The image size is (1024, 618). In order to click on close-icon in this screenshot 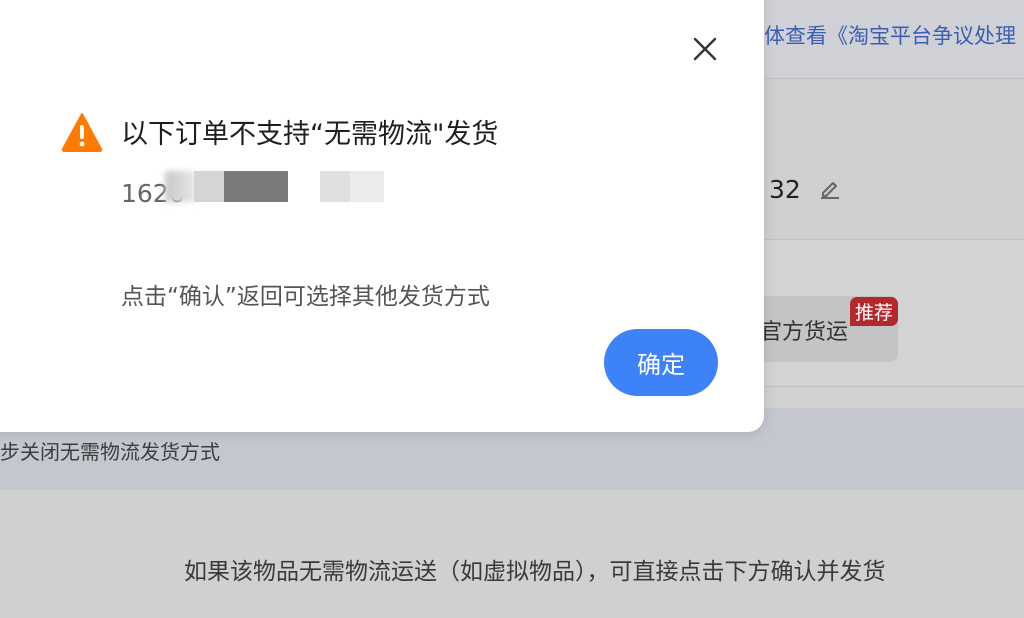, I will do `click(705, 49)`.